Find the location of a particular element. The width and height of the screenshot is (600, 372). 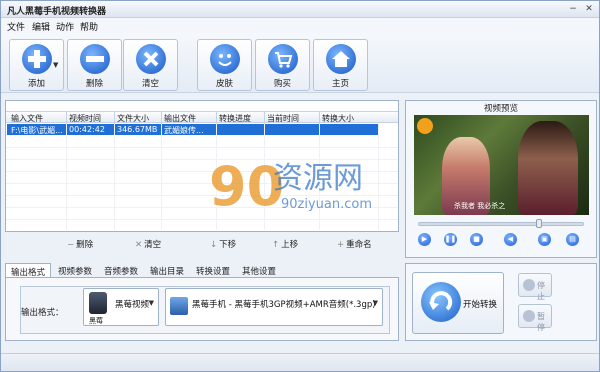

add-button-label: 添加 is located at coordinates (36, 84).